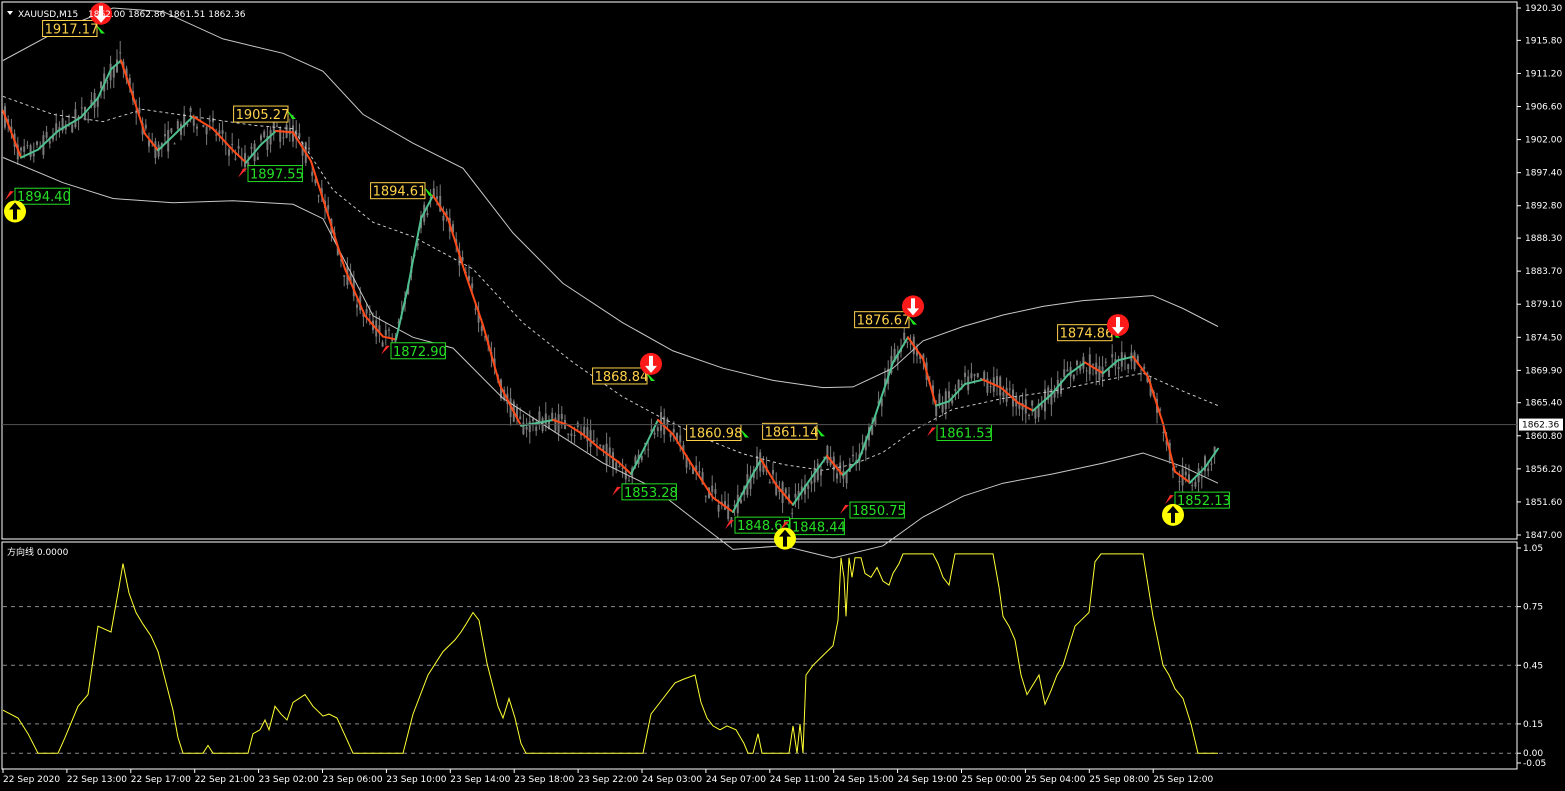 This screenshot has width=1565, height=791. Describe the element at coordinates (31, 780) in the screenshot. I see `time-tick-label: 22 Sep 2020` at that location.